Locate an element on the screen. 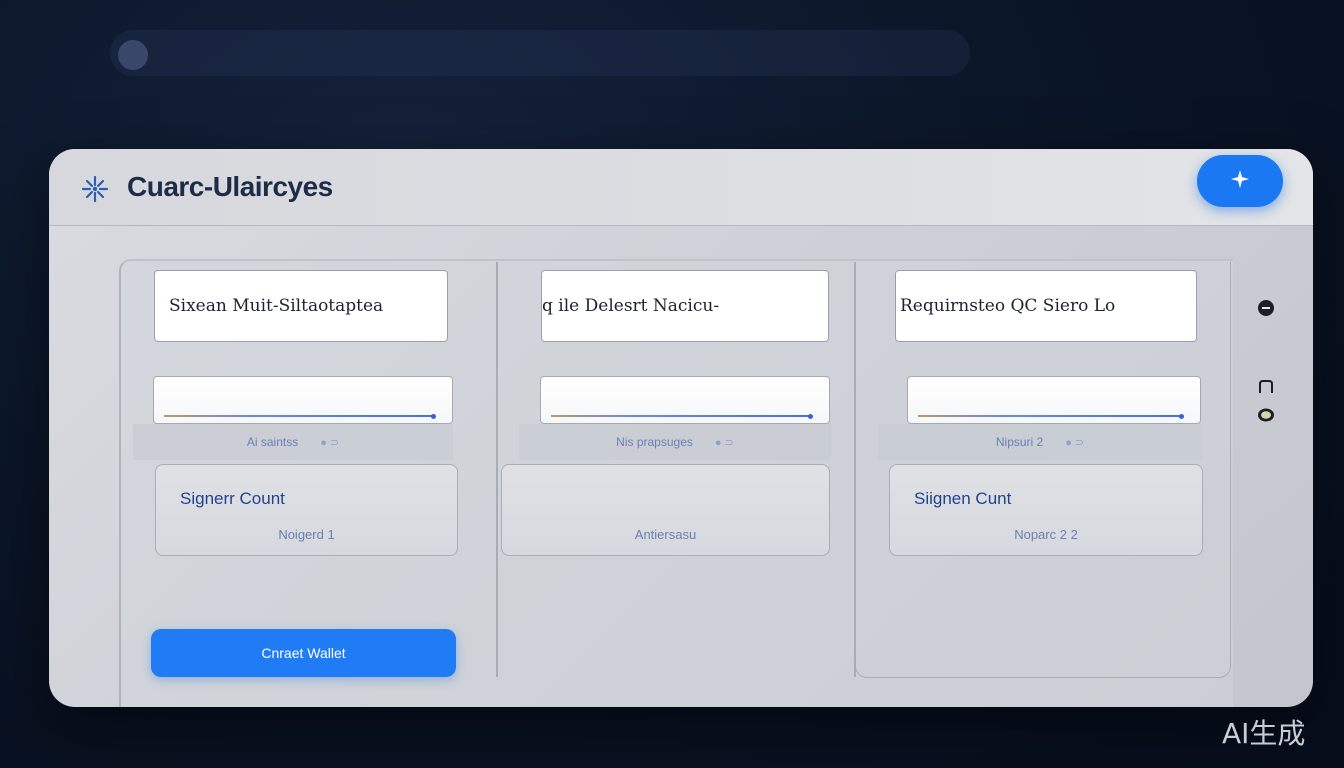 Image resolution: width=1344 pixels, height=768 pixels. coin-icon is located at coordinates (1266, 417).